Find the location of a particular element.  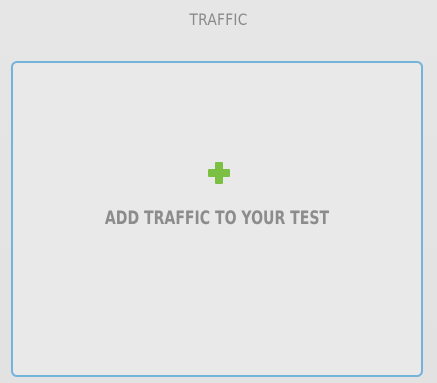

section-title: TRAFFIC is located at coordinates (218, 19).